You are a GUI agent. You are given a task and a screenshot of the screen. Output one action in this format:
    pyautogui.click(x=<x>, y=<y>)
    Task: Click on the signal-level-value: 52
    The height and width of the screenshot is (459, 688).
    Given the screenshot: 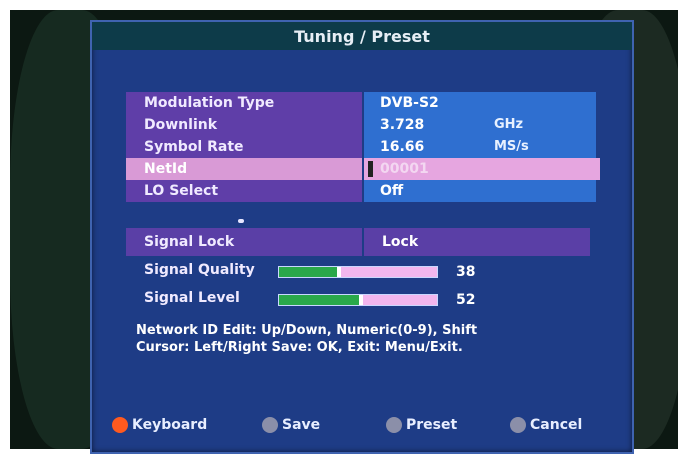 What is the action you would take?
    pyautogui.click(x=466, y=300)
    